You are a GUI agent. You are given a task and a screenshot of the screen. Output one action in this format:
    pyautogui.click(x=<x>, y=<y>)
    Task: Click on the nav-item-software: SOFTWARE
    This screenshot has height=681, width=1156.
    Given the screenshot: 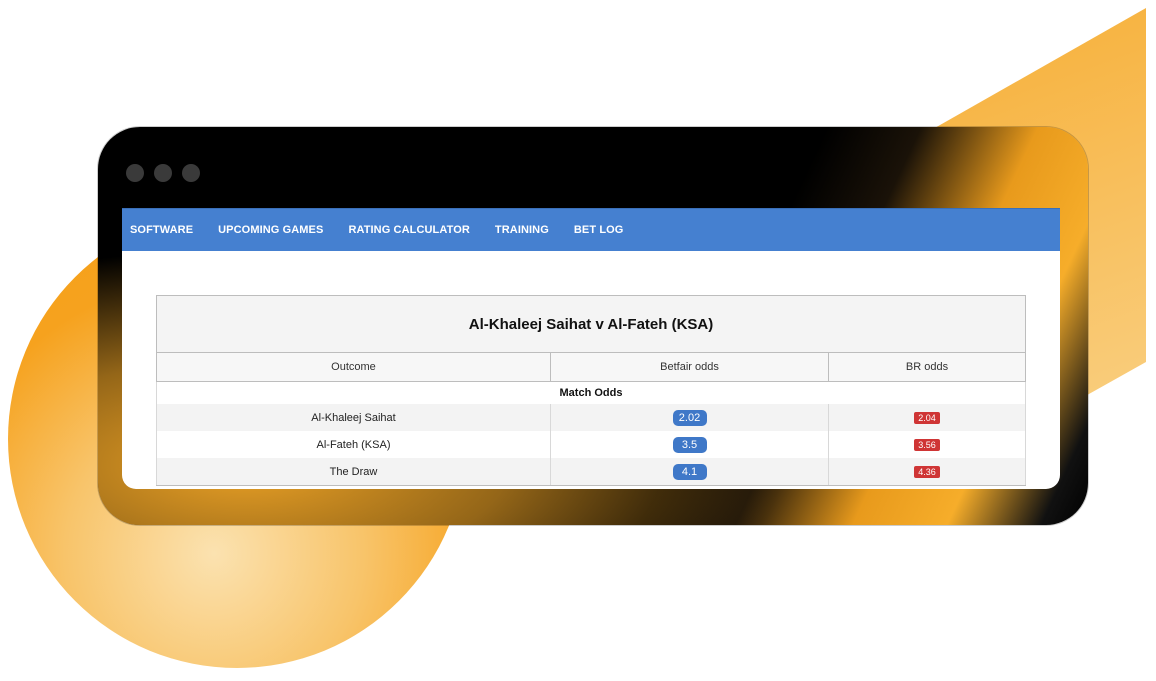 What is the action you would take?
    pyautogui.click(x=161, y=230)
    